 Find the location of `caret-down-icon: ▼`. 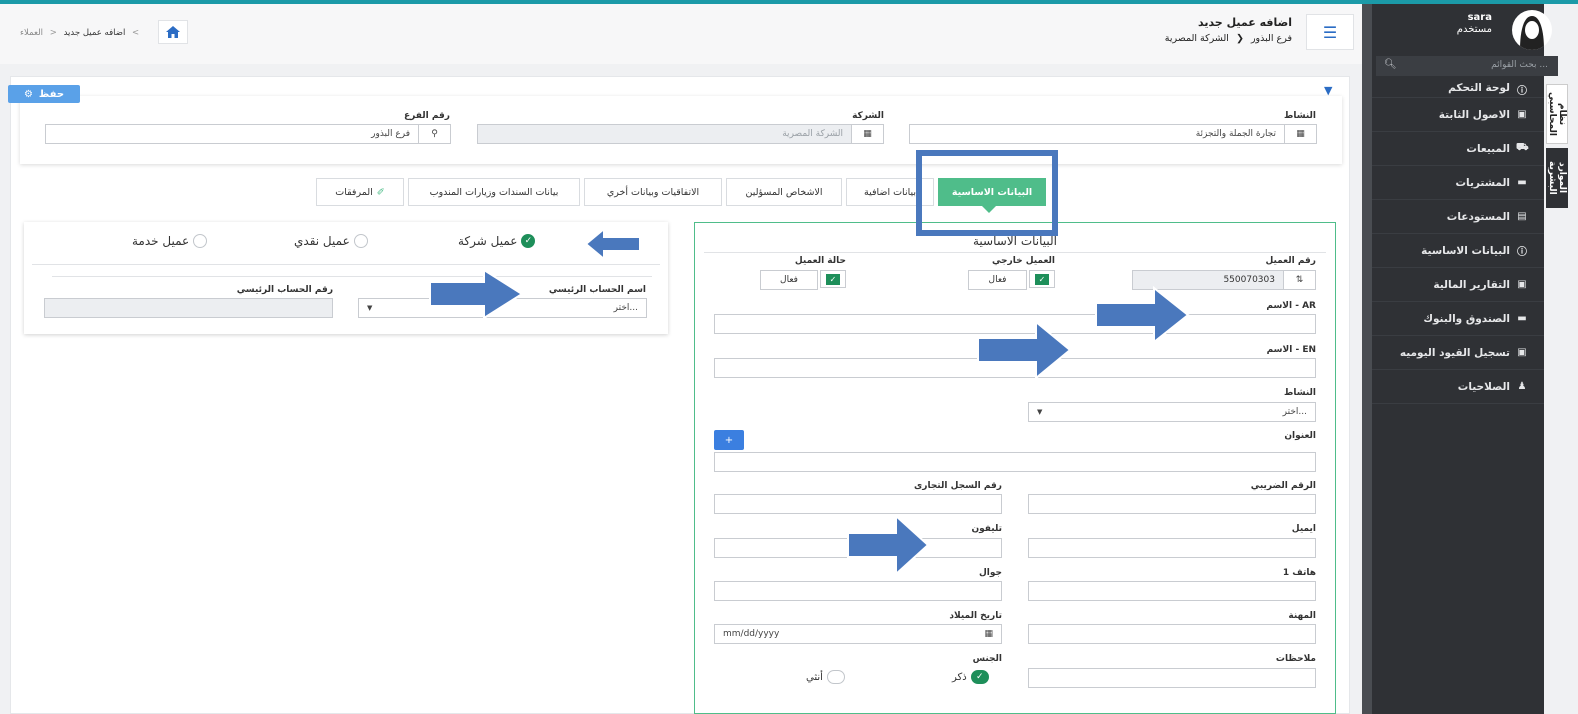

caret-down-icon: ▼ is located at coordinates (370, 308).